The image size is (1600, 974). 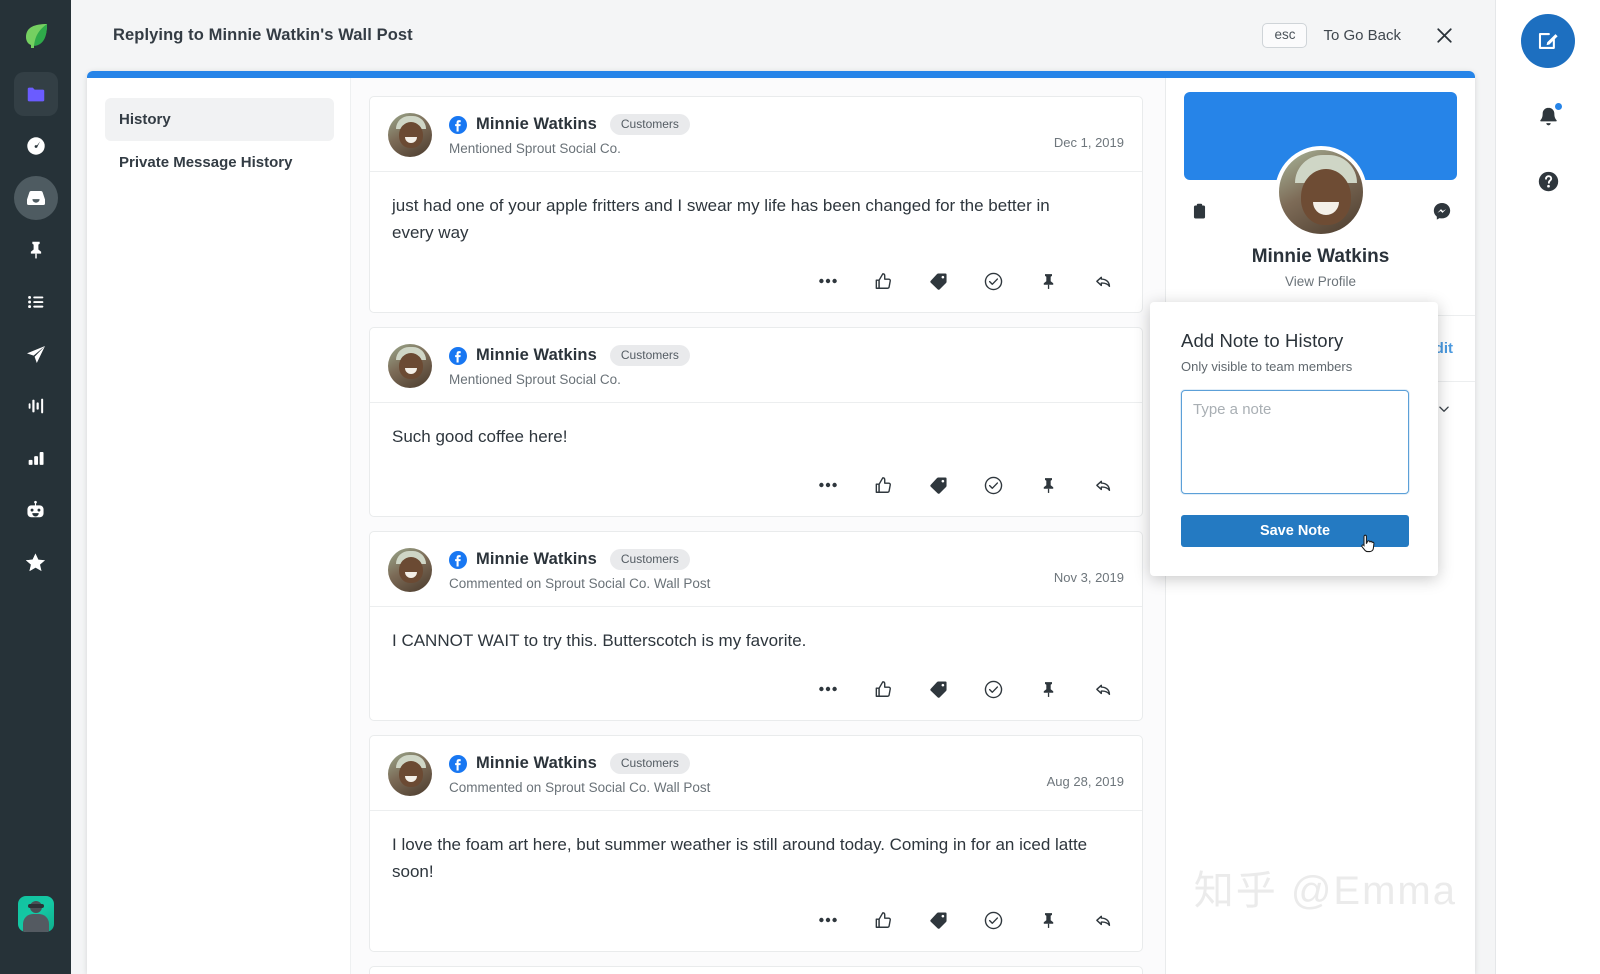 What do you see at coordinates (1442, 211) in the screenshot?
I see `messenger-icon` at bounding box center [1442, 211].